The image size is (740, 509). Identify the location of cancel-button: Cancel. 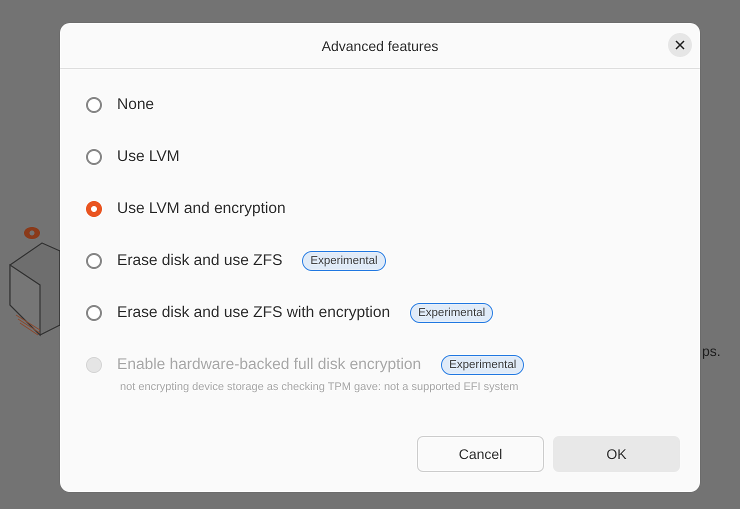
(480, 454).